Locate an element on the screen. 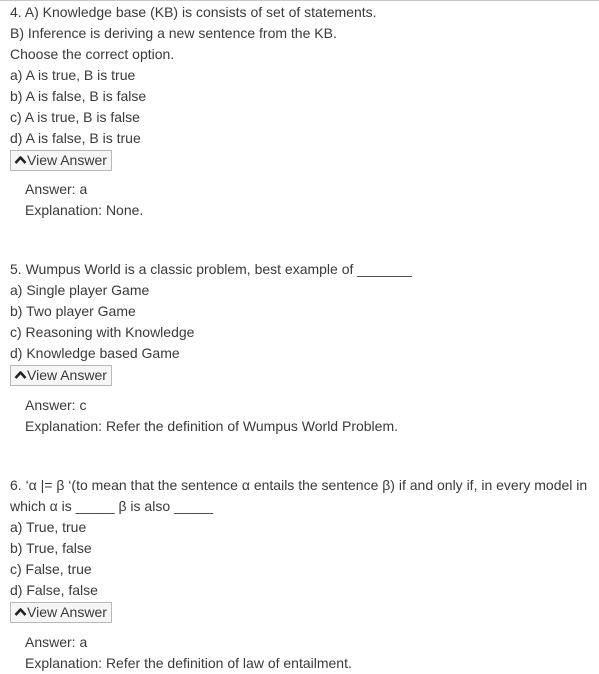 The image size is (599, 674). explanation-text: Explanation: None. is located at coordinates (84, 210).